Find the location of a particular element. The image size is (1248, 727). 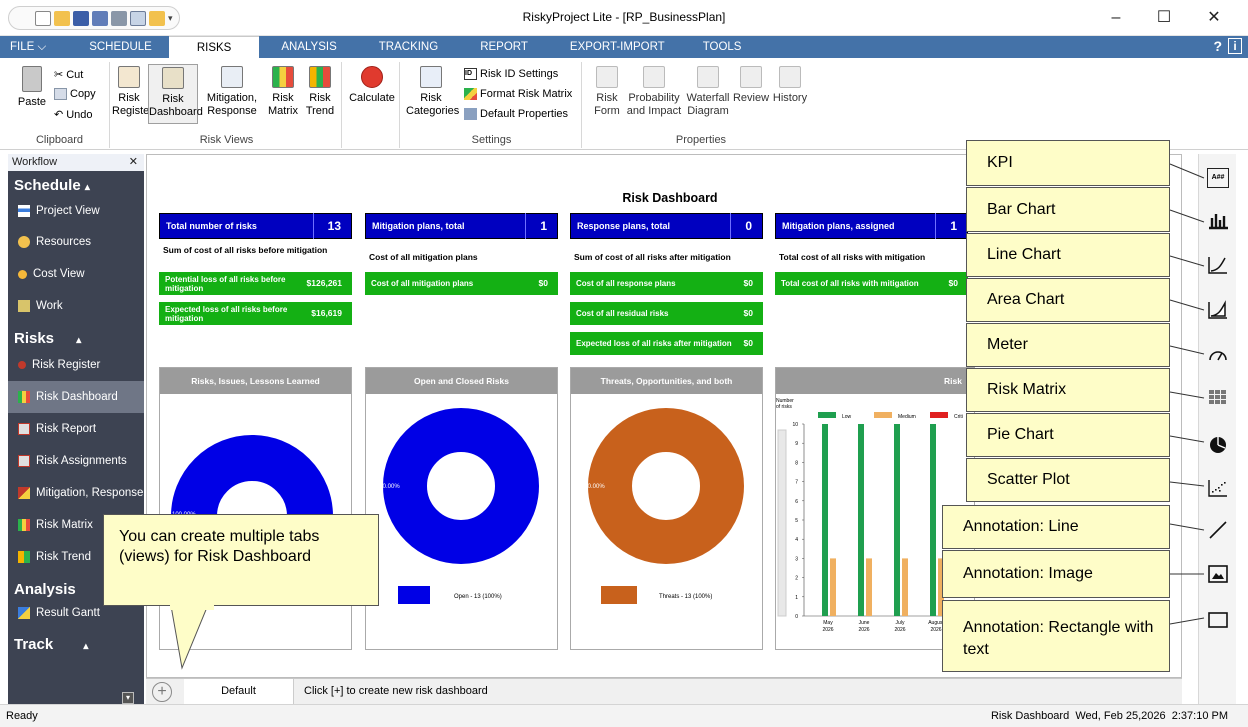

callout-area-chart: Area Chart is located at coordinates (1068, 300).